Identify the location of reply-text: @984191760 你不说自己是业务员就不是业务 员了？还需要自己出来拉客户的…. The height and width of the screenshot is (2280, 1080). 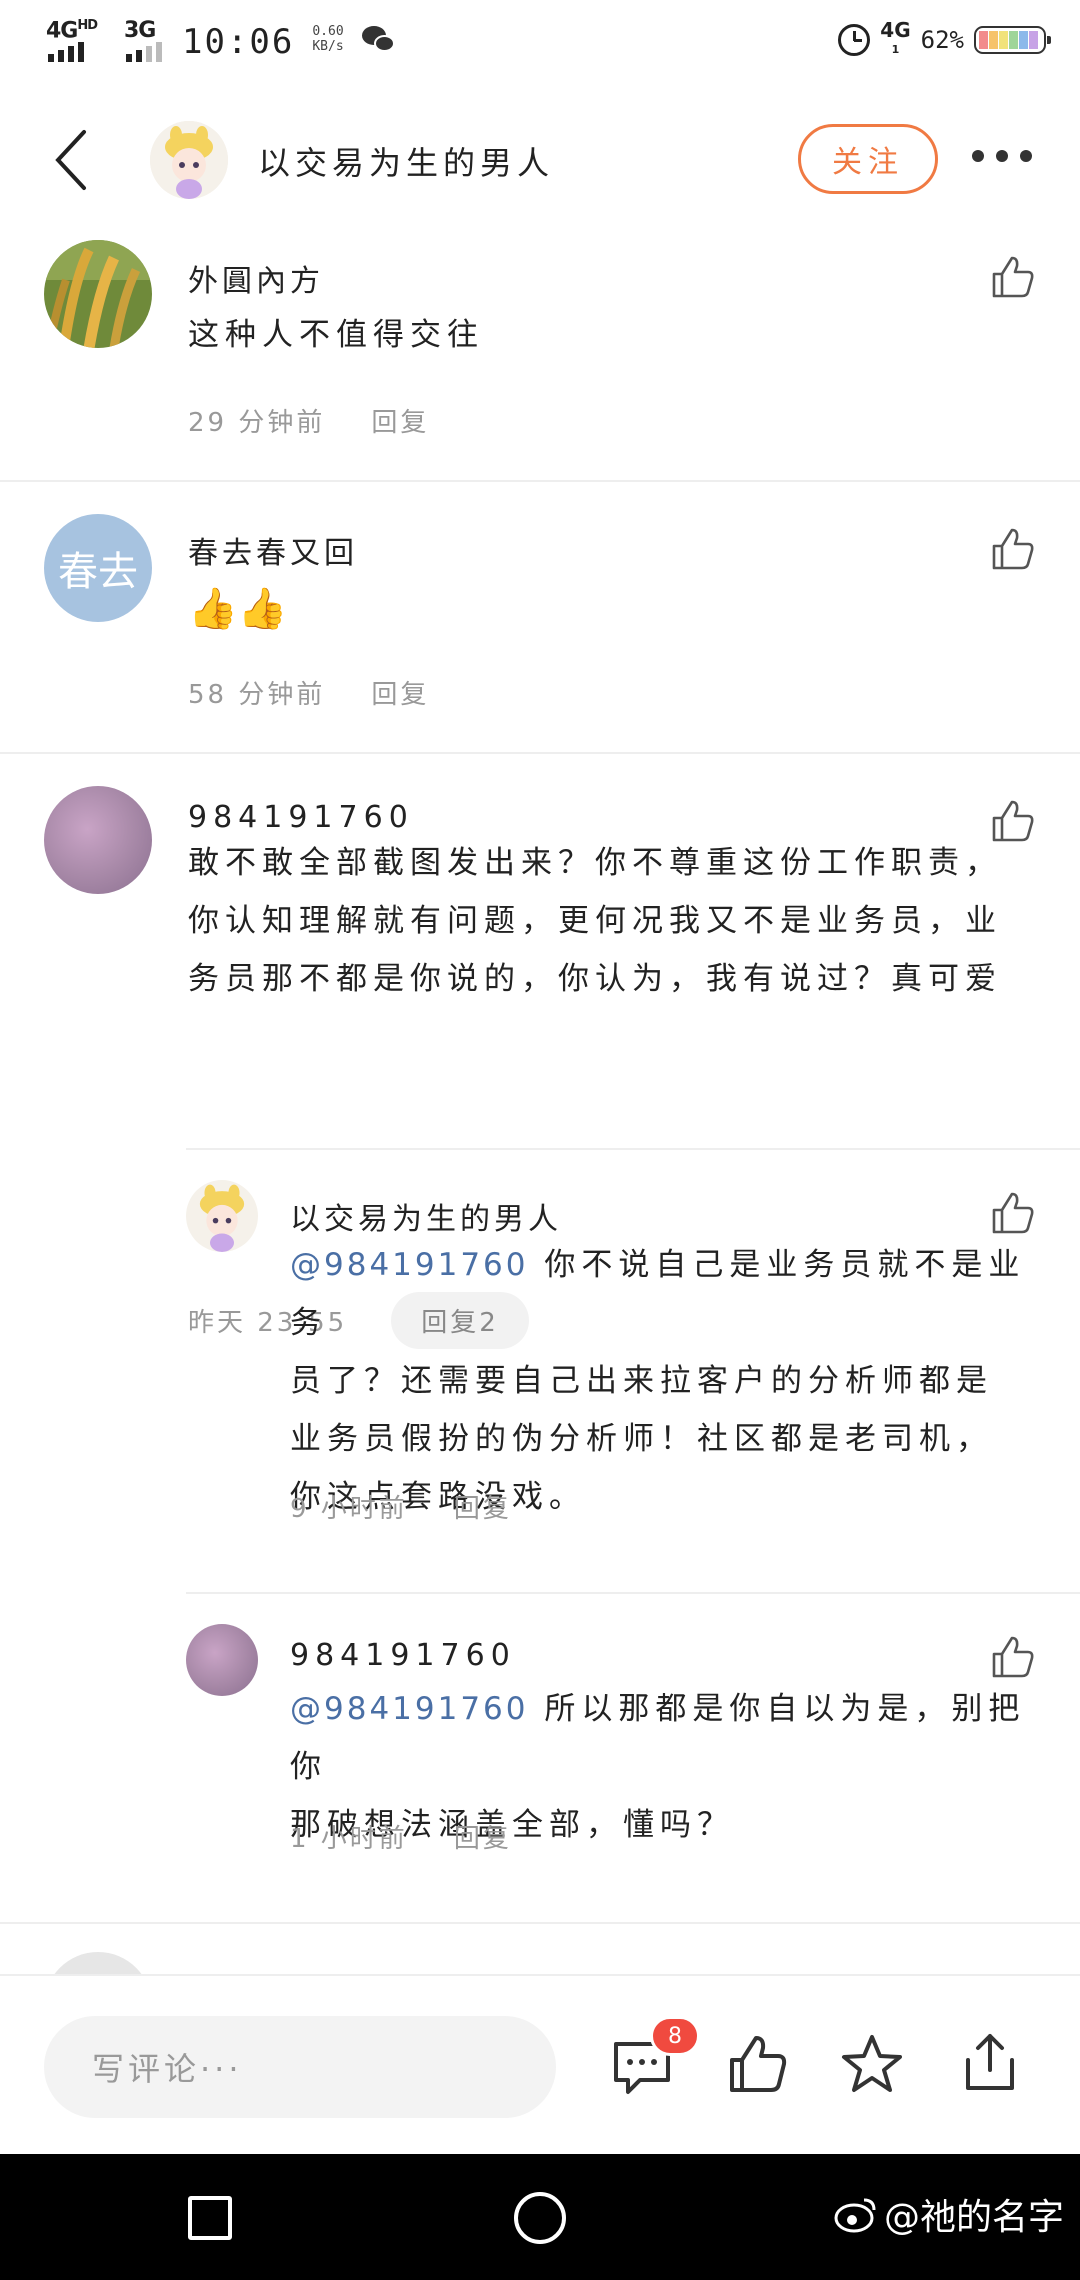
(658, 1381).